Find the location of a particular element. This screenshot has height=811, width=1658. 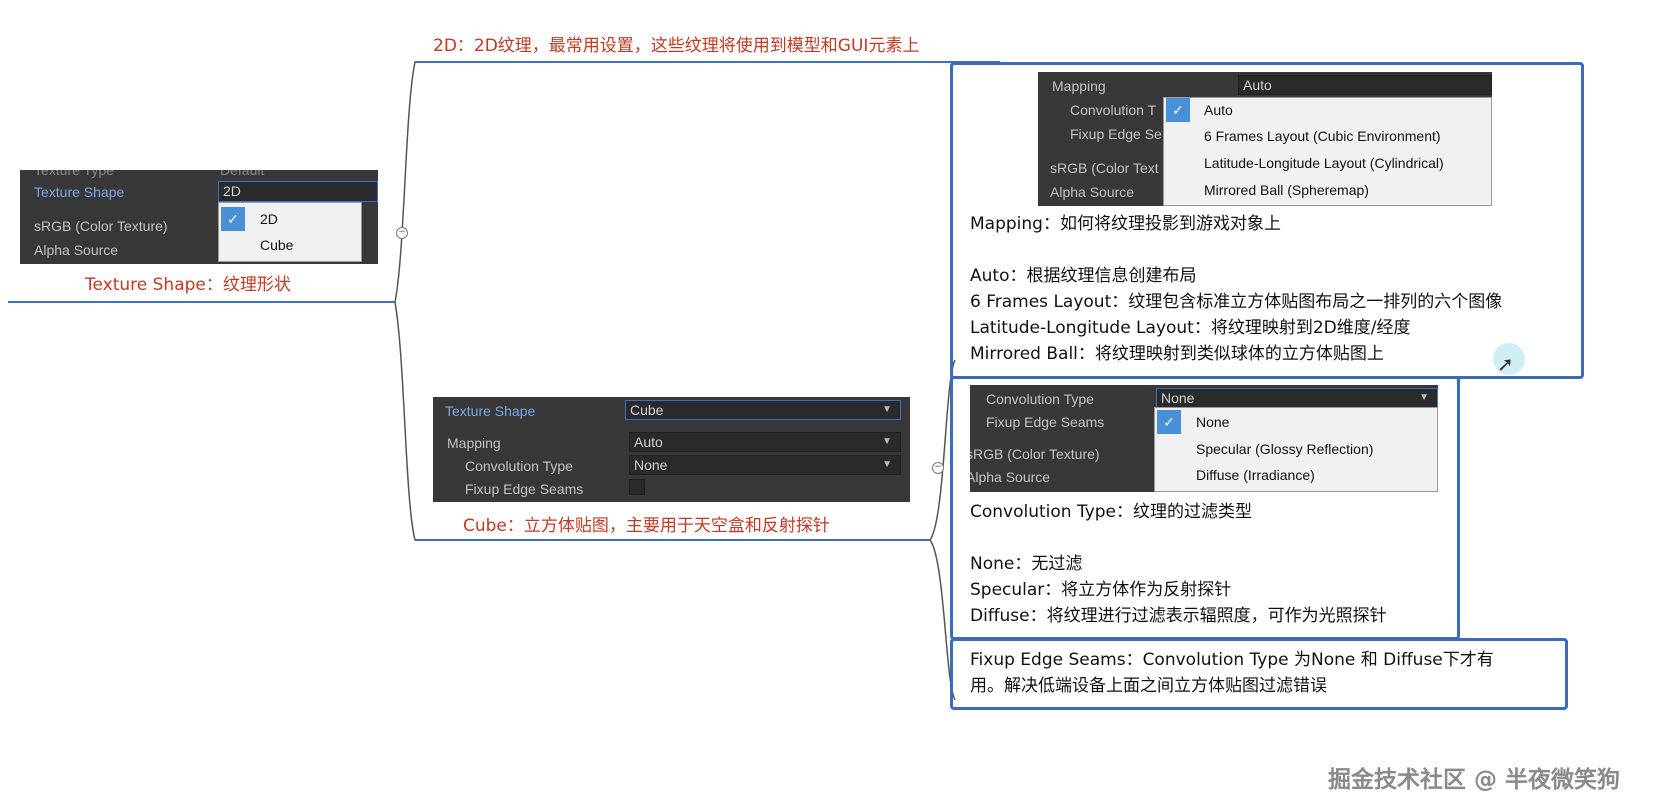

mapping-srgb-label: sRGB (Color Text is located at coordinates (1104, 168).